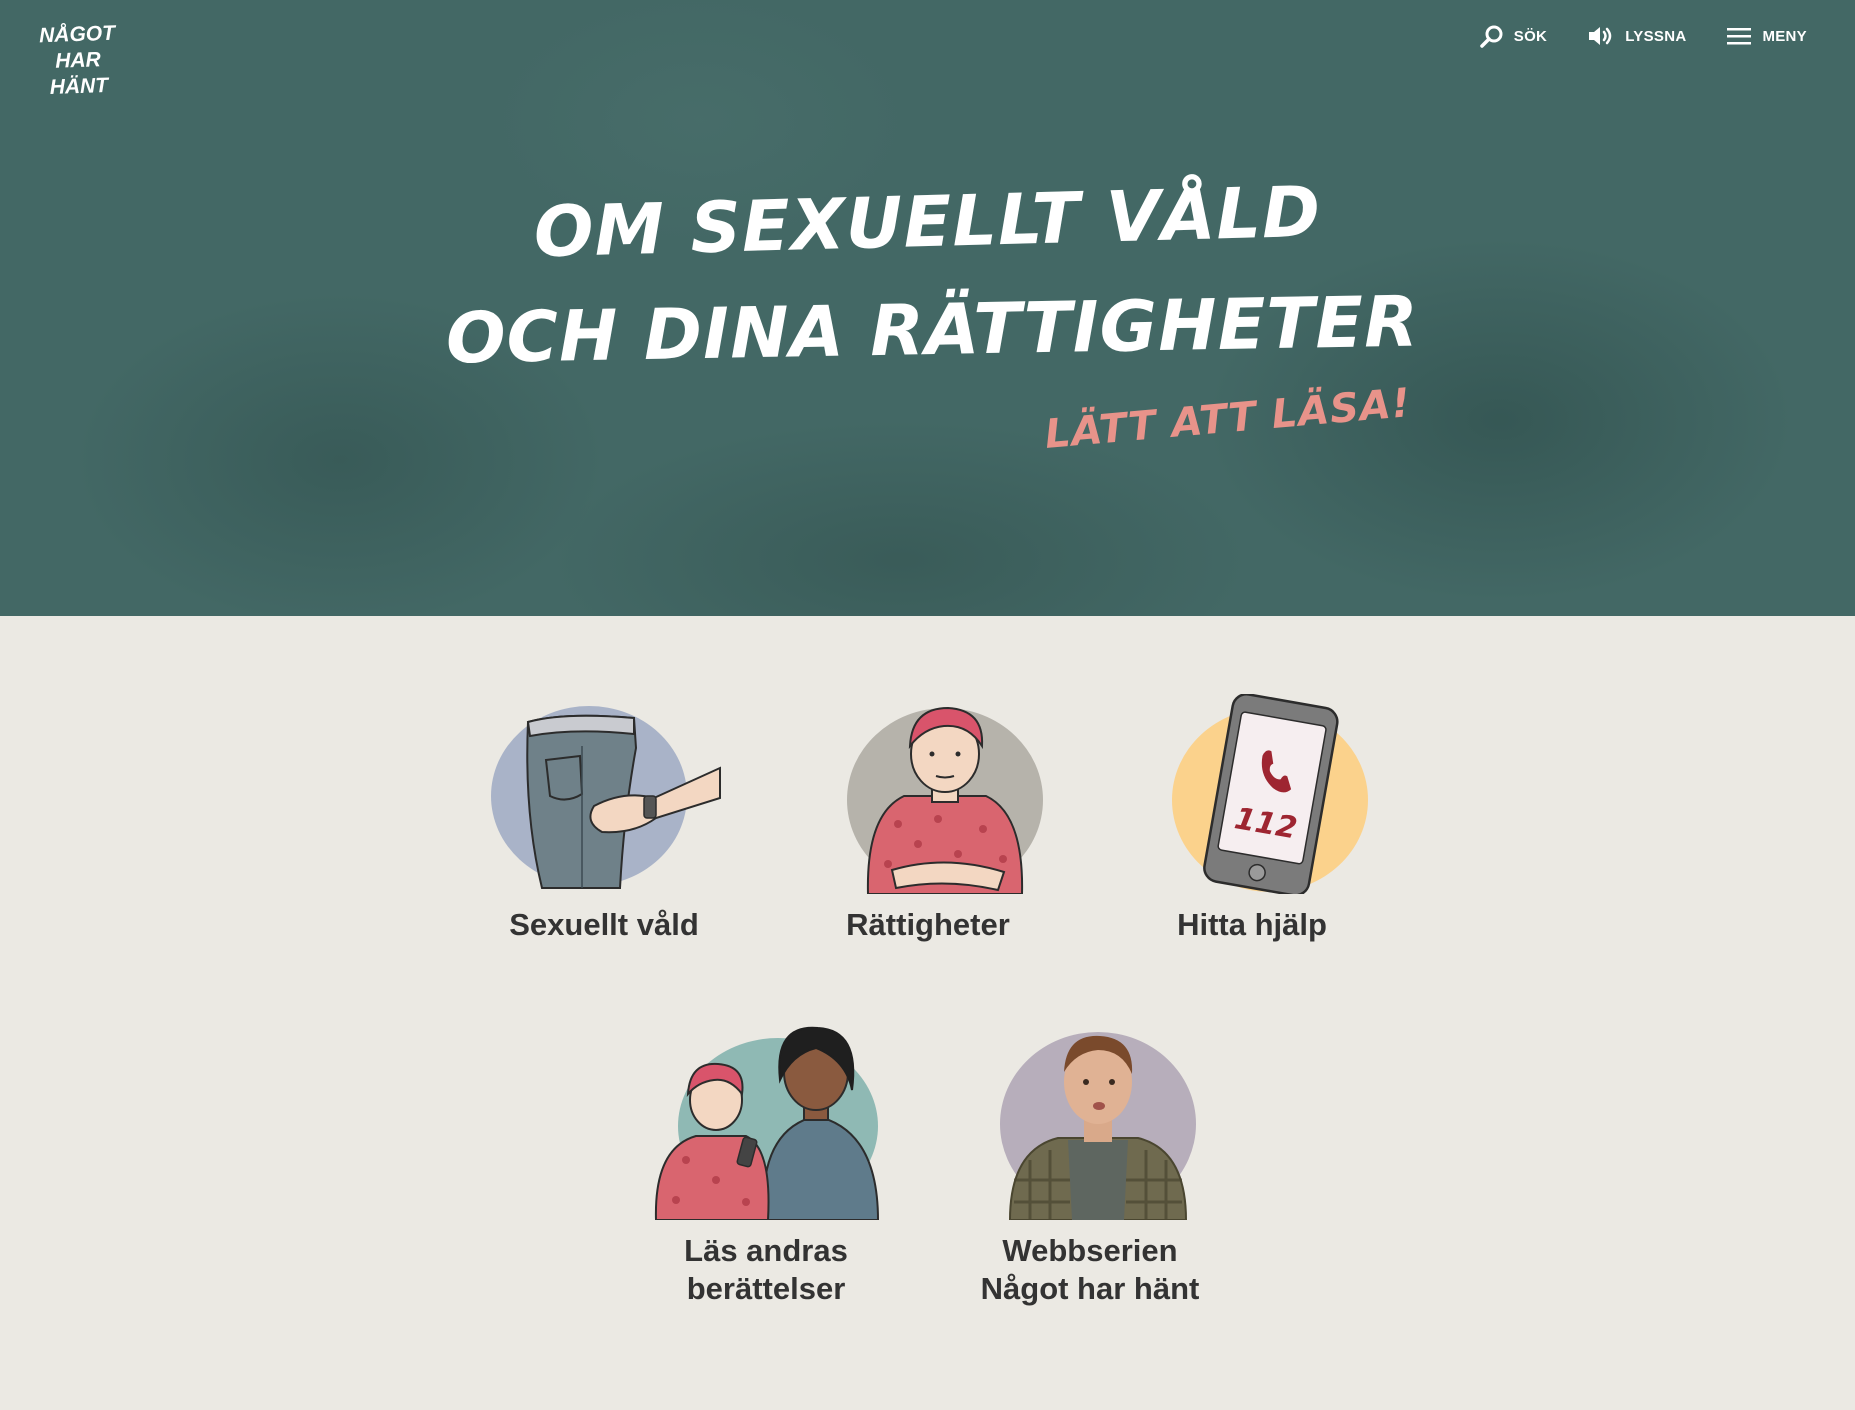 The height and width of the screenshot is (1410, 1855). What do you see at coordinates (1530, 36) in the screenshot?
I see `search-label: SÖK` at bounding box center [1530, 36].